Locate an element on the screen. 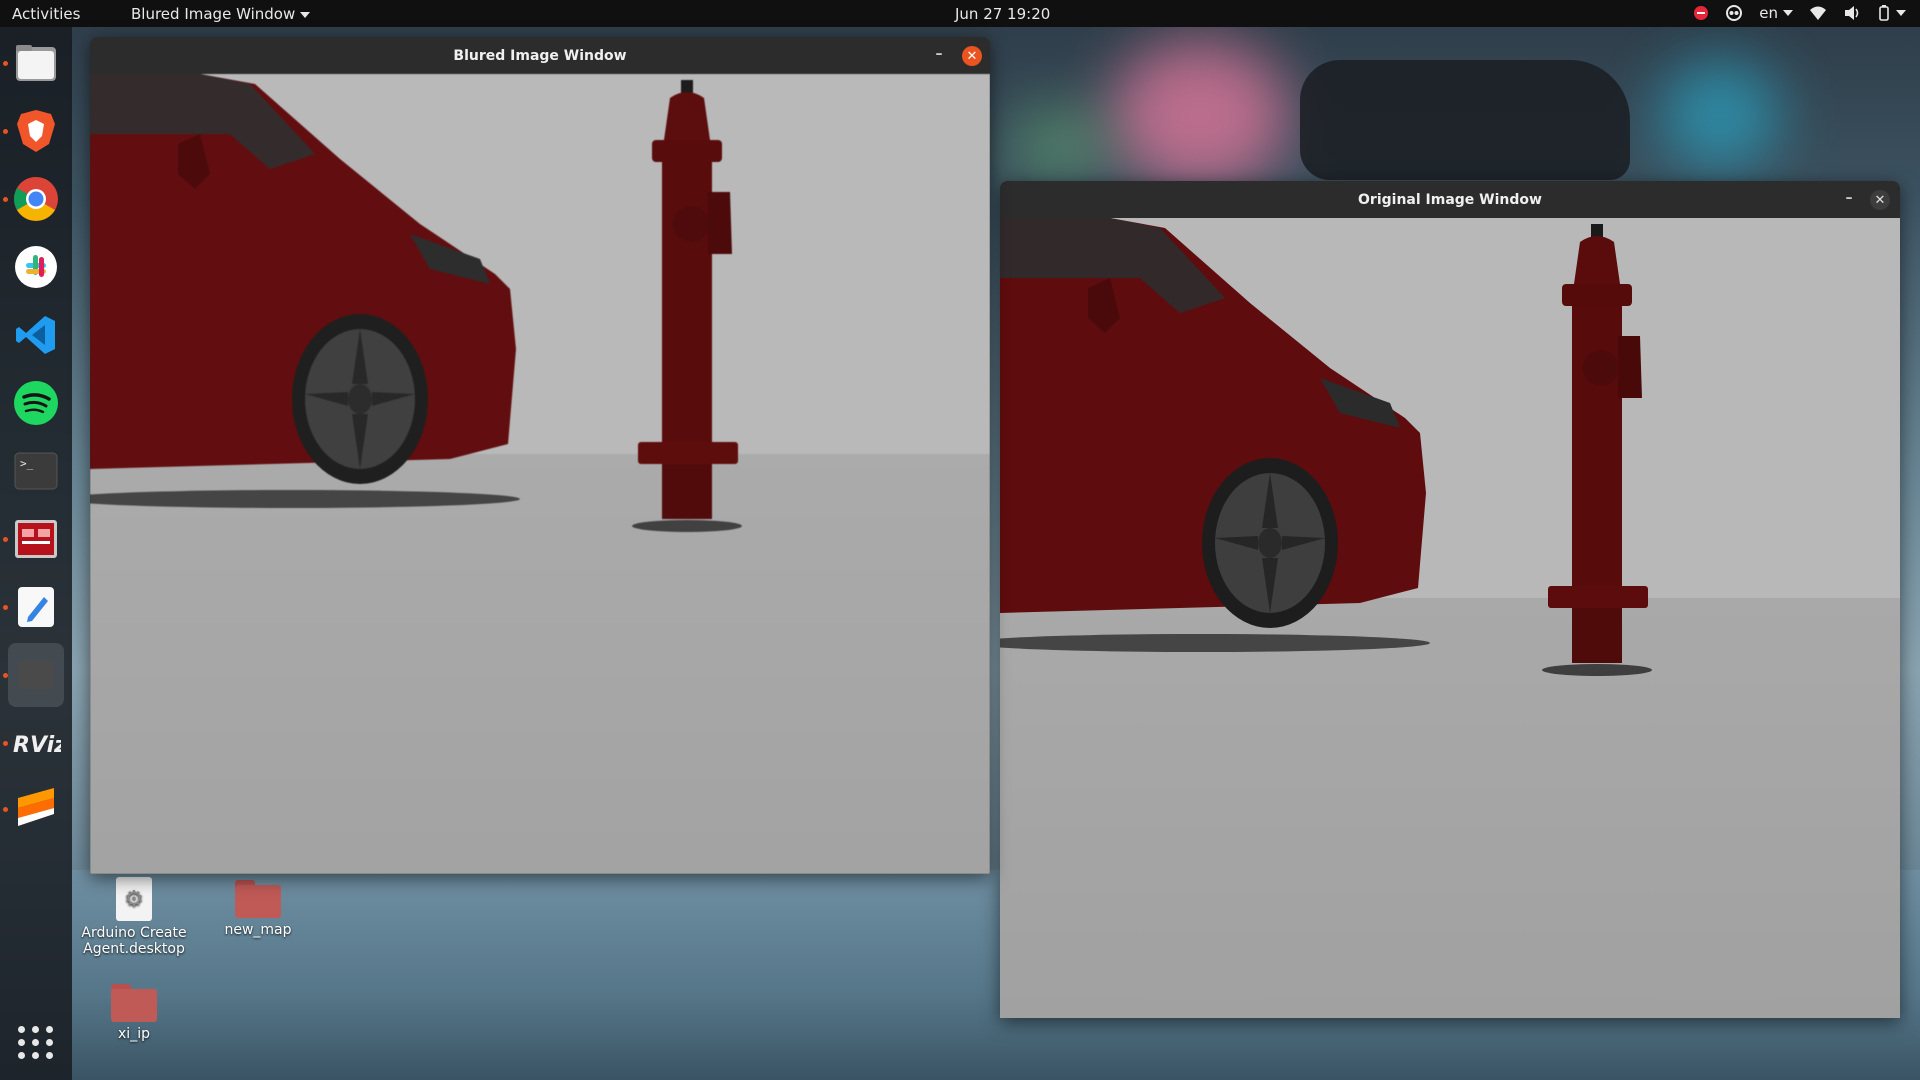  rviz-label: RViz is located at coordinates (37, 745).